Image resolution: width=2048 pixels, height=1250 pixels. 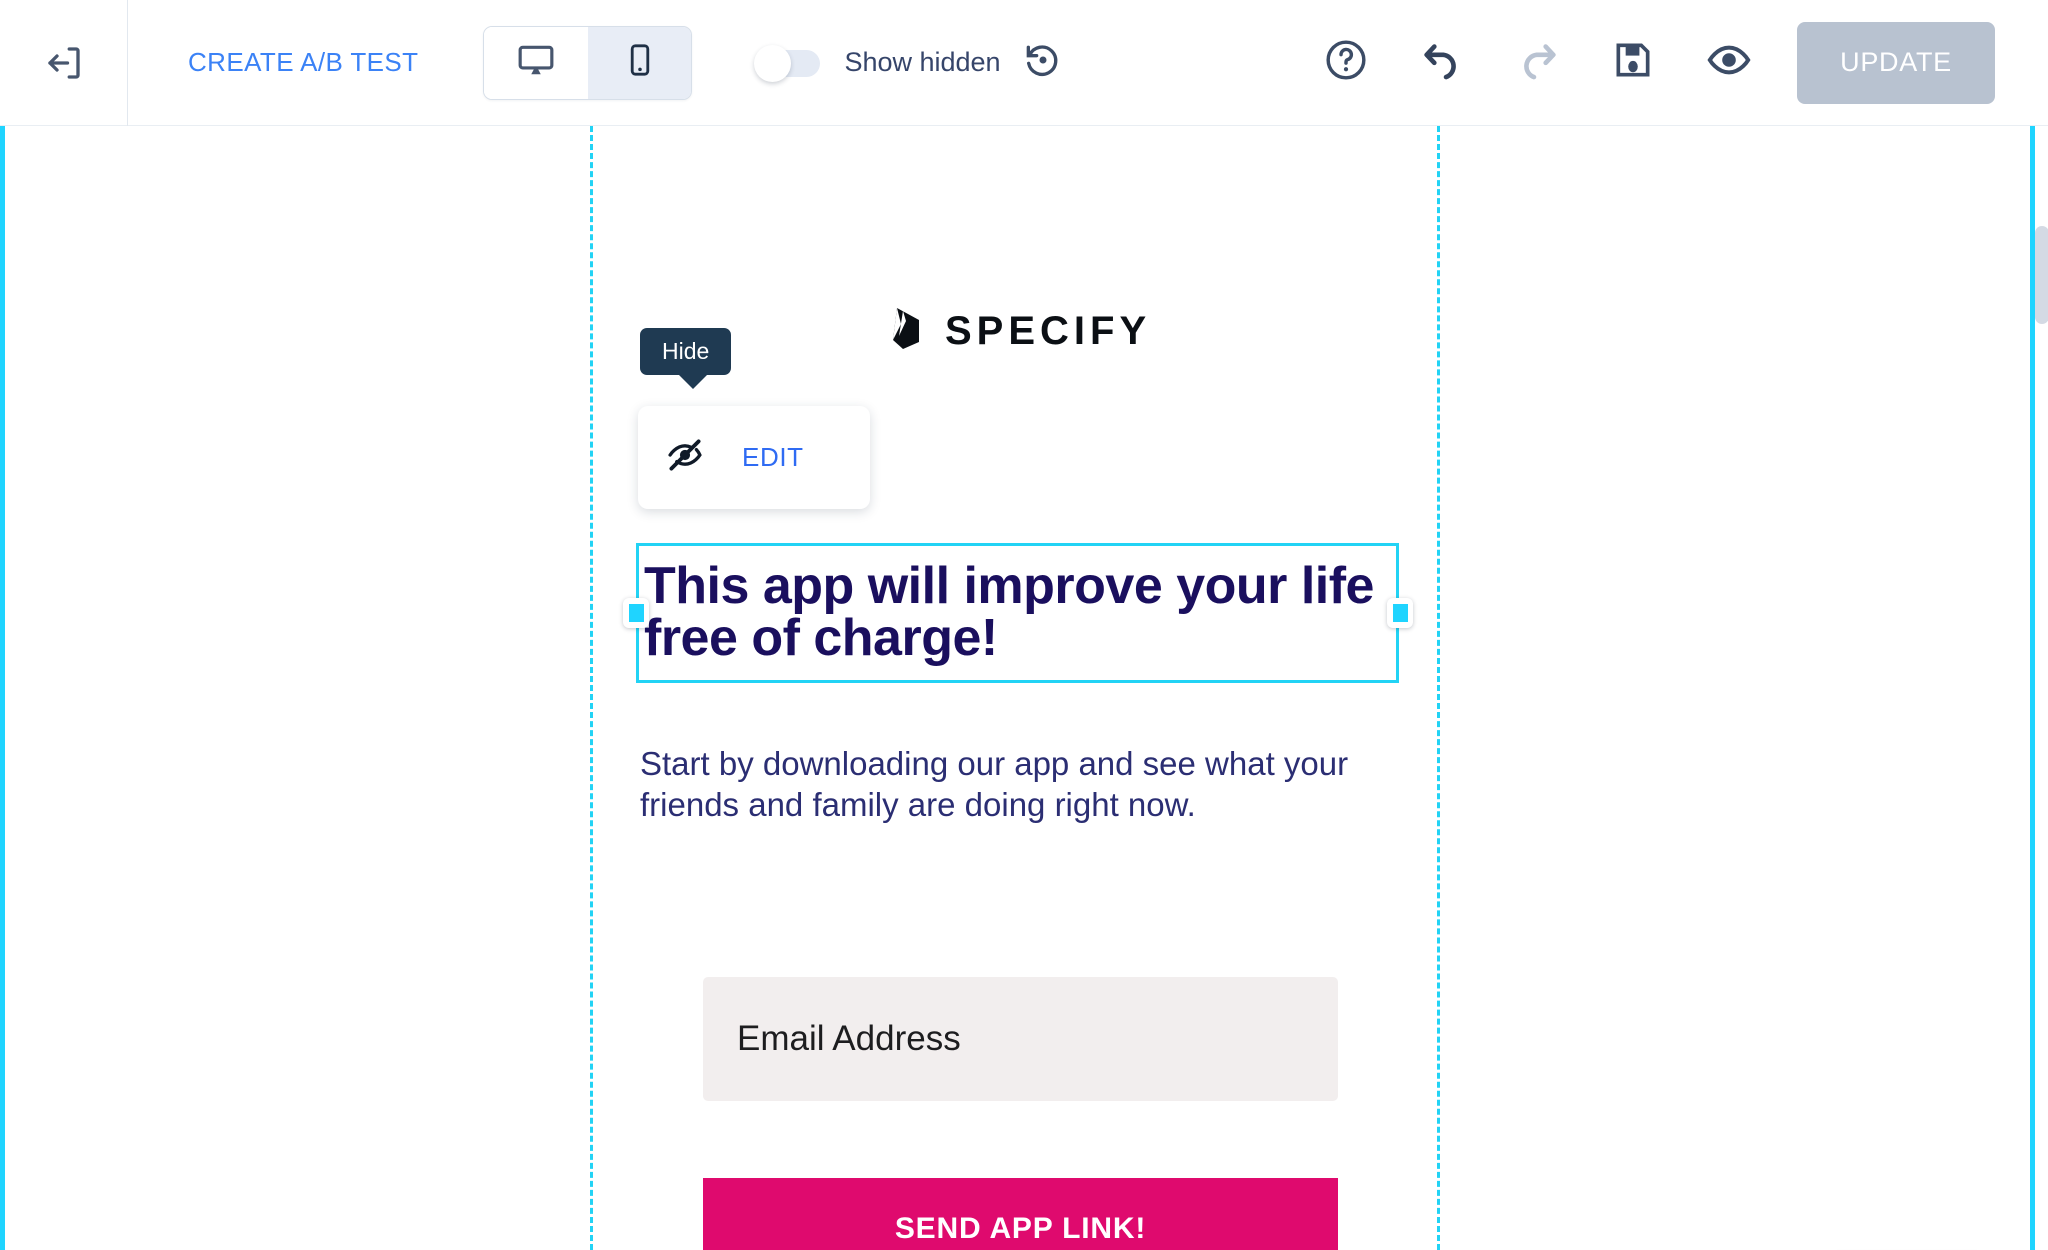 What do you see at coordinates (1020, 1228) in the screenshot?
I see `send-app-link-label: SEND APP LINK!` at bounding box center [1020, 1228].